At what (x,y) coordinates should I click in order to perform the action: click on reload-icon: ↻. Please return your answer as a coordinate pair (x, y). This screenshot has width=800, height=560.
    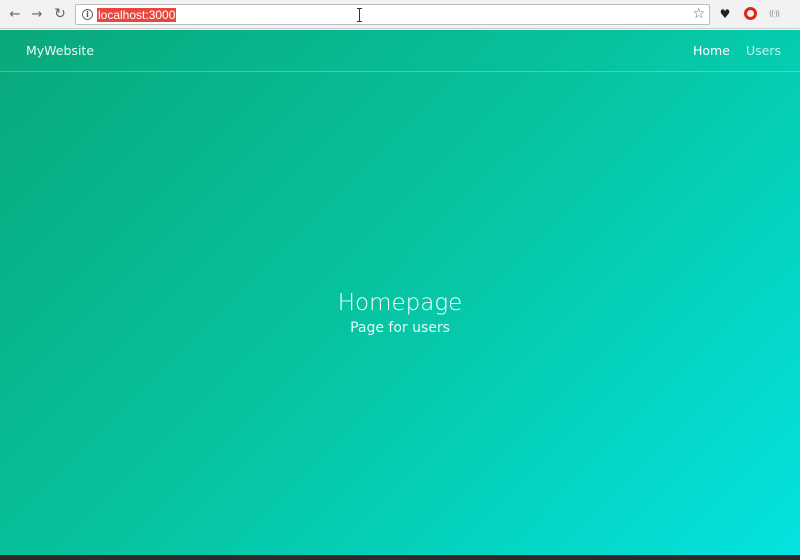
    Looking at the image, I should click on (60, 14).